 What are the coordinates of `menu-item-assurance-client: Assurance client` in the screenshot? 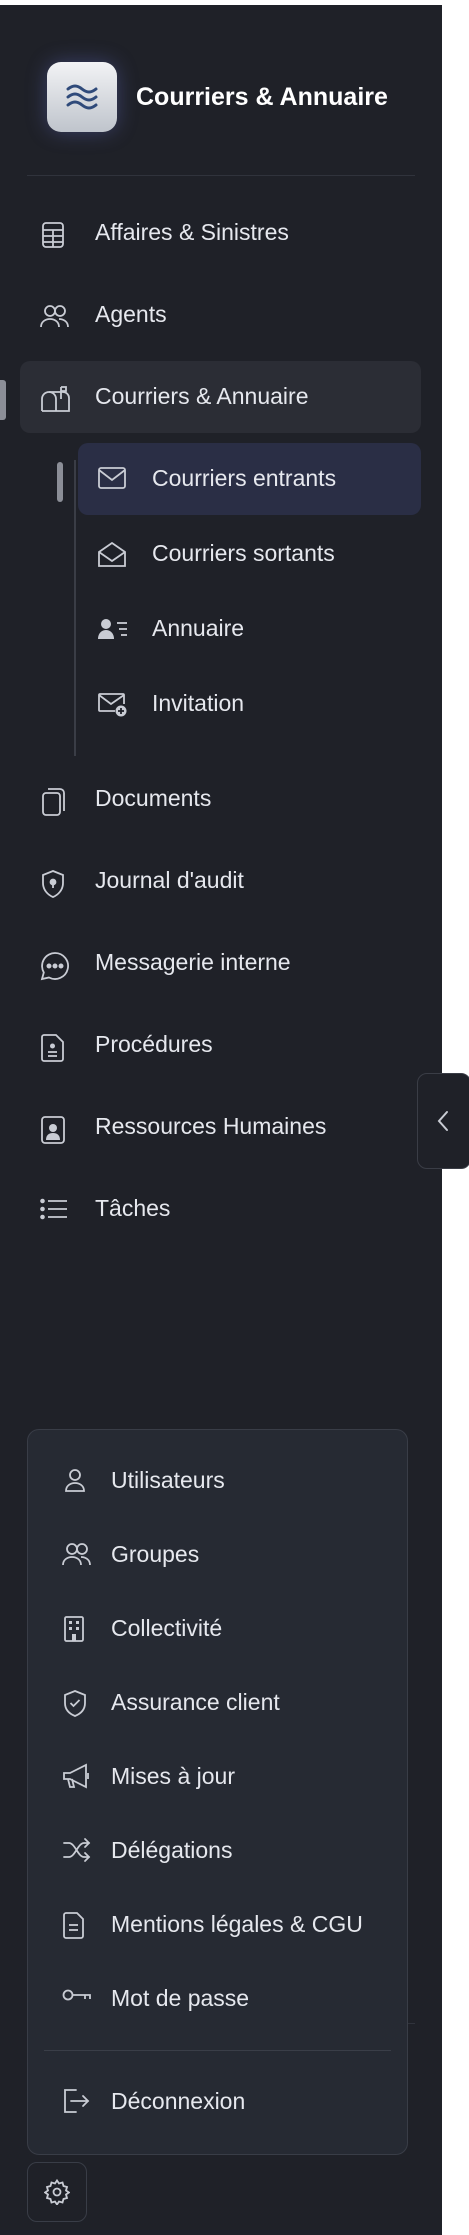 It's located at (217, 1702).